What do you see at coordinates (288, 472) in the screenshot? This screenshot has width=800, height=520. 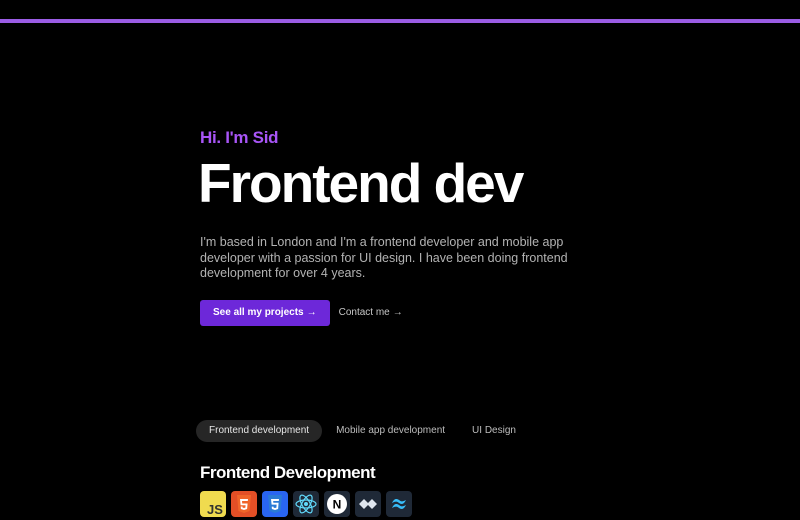 I see `section-title: Frontend Development` at bounding box center [288, 472].